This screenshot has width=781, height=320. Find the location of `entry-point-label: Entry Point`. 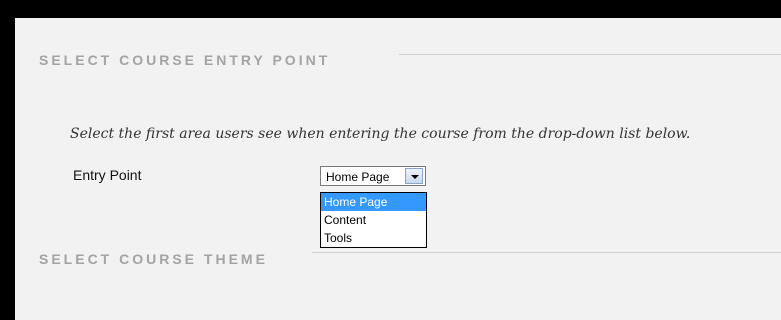

entry-point-label: Entry Point is located at coordinates (107, 175).